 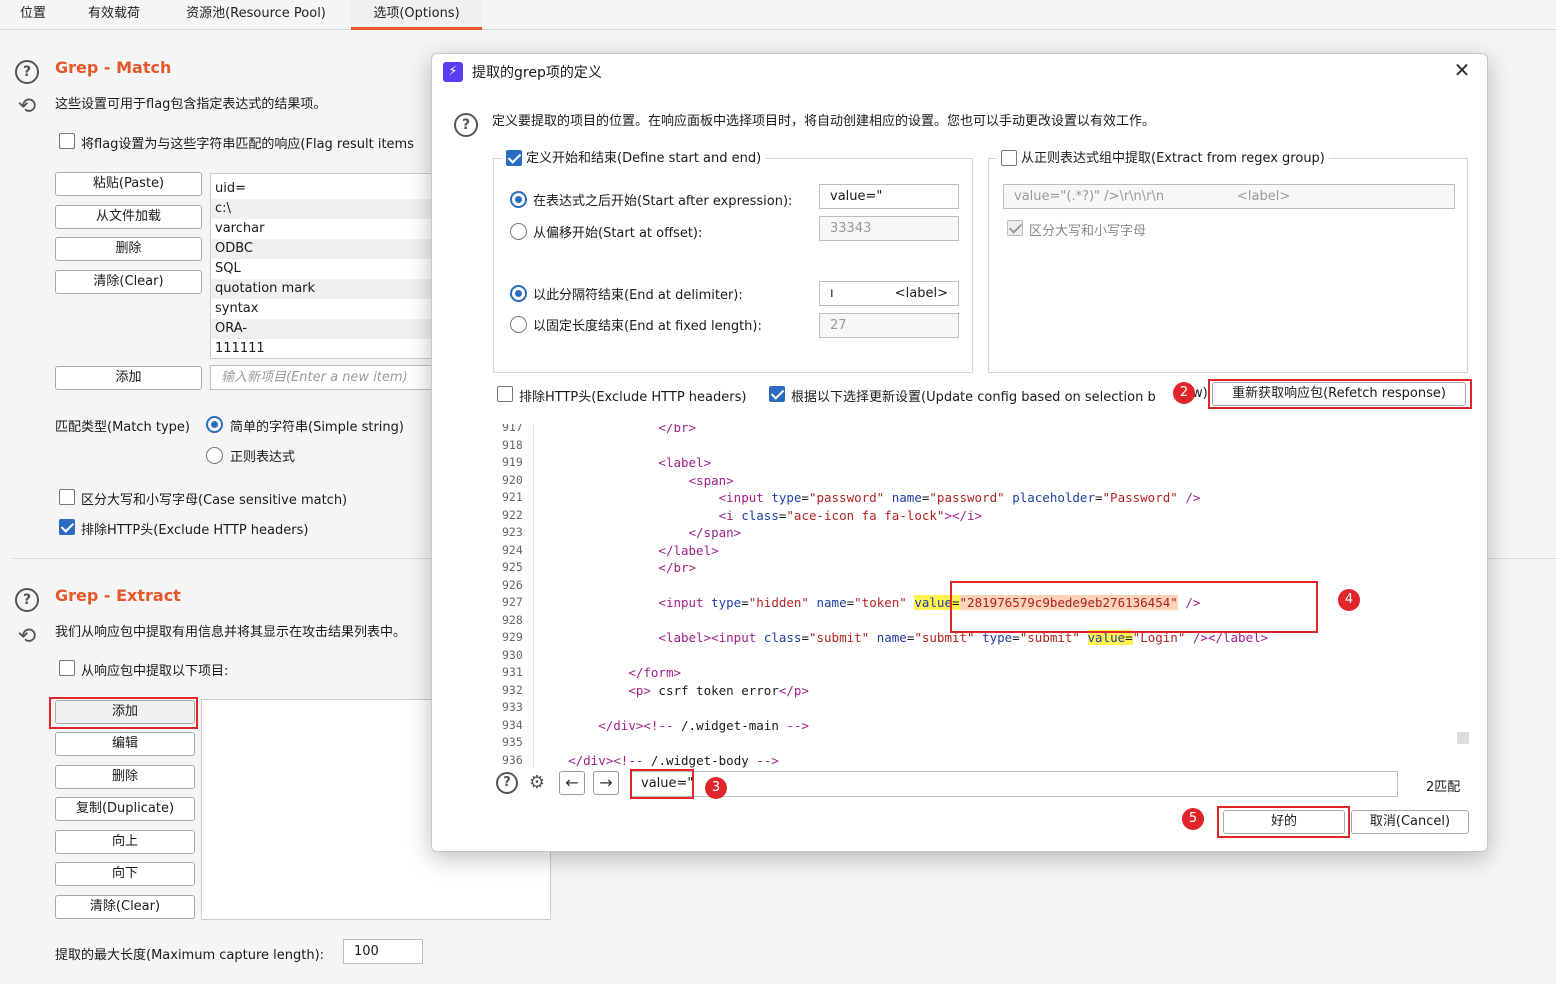 I want to click on code-text: <i class="ace-icon fa fa-lock"></i>, so click(x=850, y=515).